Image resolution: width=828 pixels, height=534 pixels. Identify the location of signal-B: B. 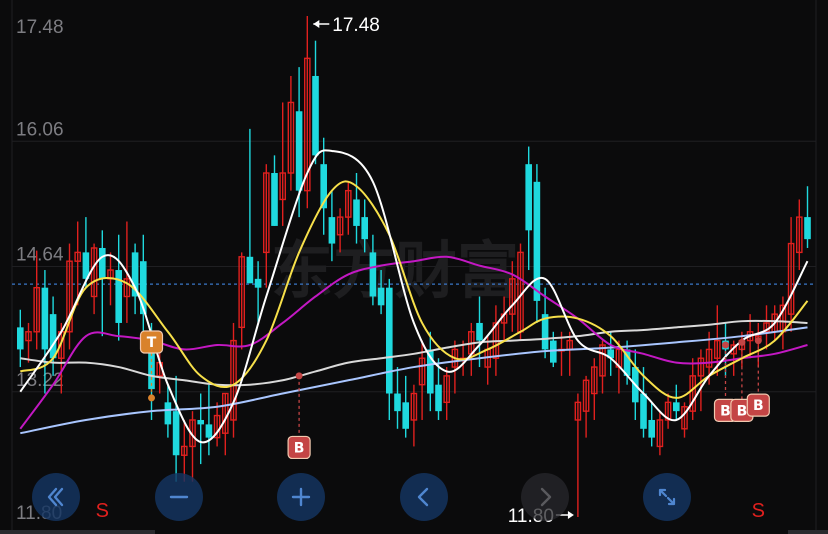
(299, 416).